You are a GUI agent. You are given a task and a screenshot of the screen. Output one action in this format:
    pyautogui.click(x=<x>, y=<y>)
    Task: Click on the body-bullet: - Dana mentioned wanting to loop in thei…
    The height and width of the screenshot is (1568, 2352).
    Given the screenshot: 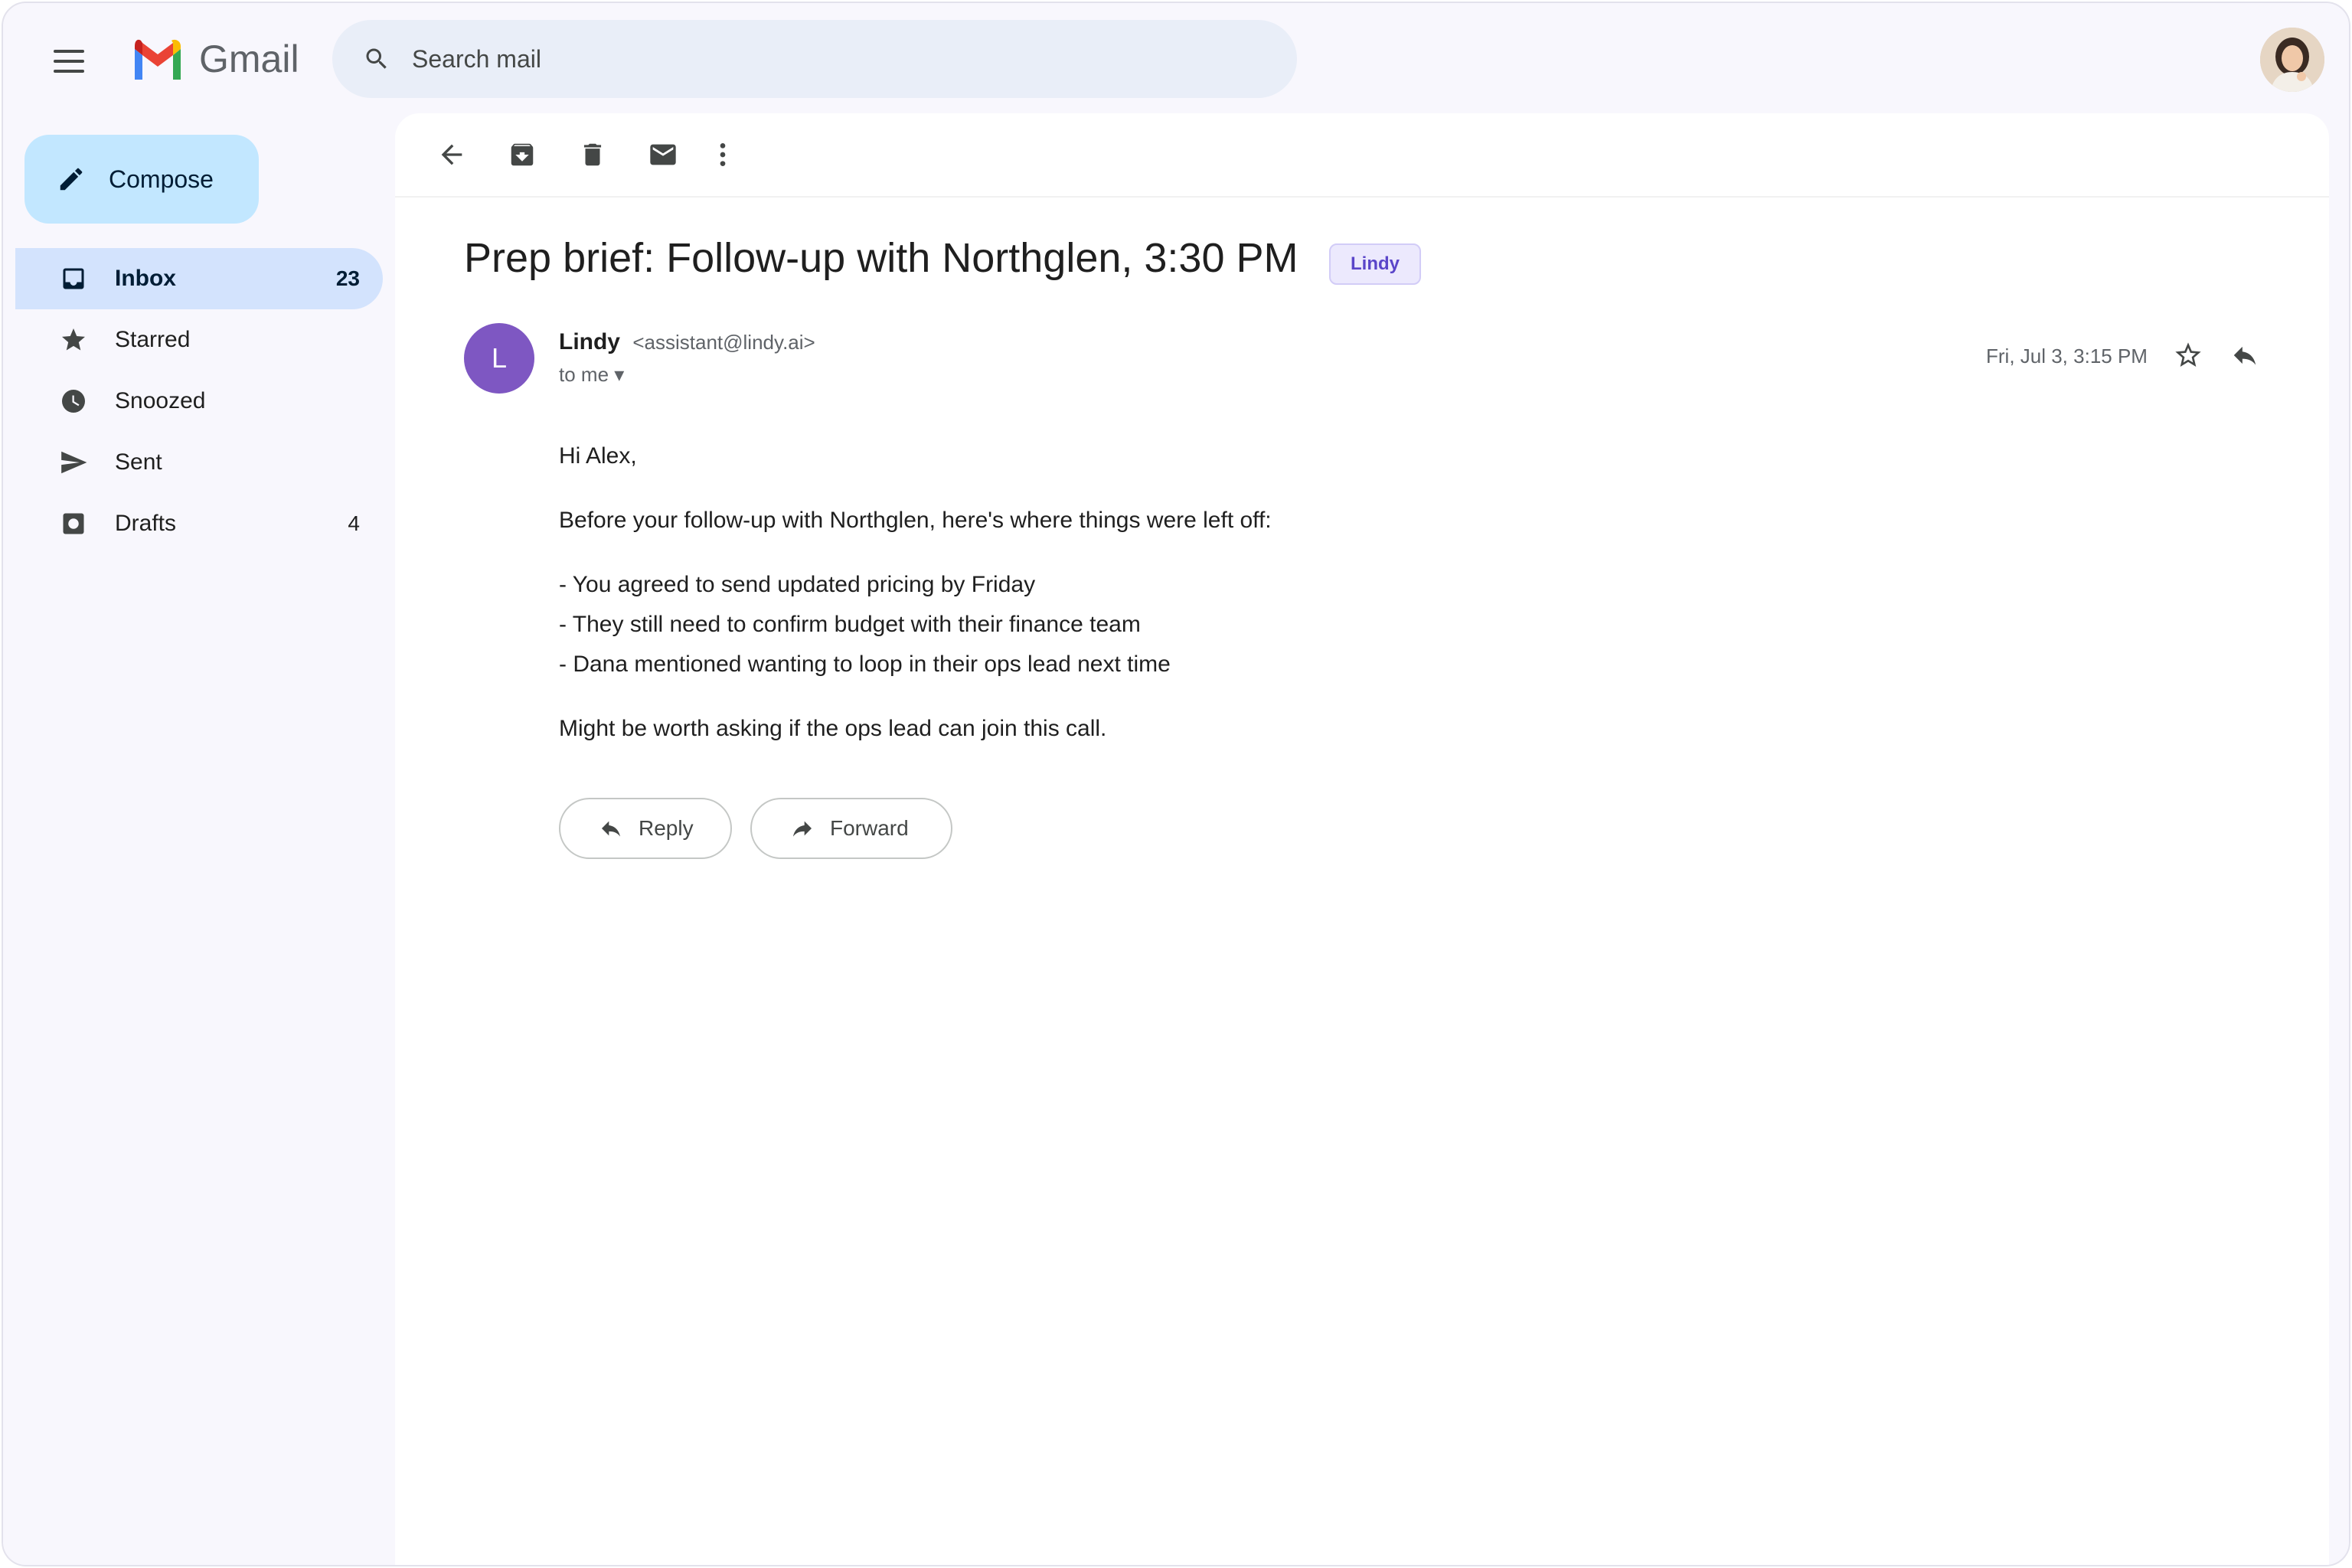 What is the action you would take?
    pyautogui.click(x=865, y=664)
    